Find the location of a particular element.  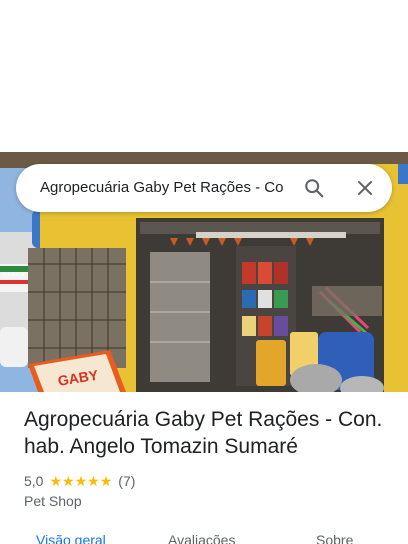

close-icon is located at coordinates (365, 188).